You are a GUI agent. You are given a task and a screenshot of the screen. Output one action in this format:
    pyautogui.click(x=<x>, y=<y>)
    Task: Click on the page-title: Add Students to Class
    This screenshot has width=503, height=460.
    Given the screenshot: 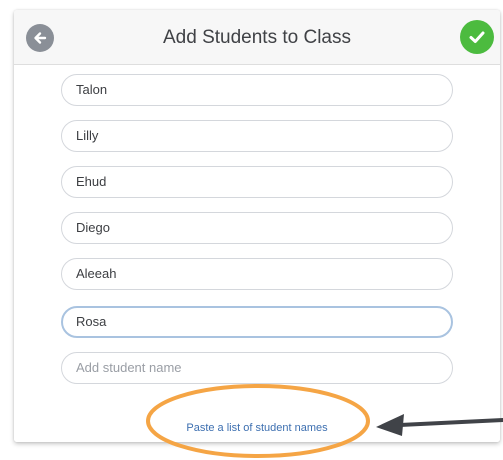 What is the action you would take?
    pyautogui.click(x=257, y=37)
    